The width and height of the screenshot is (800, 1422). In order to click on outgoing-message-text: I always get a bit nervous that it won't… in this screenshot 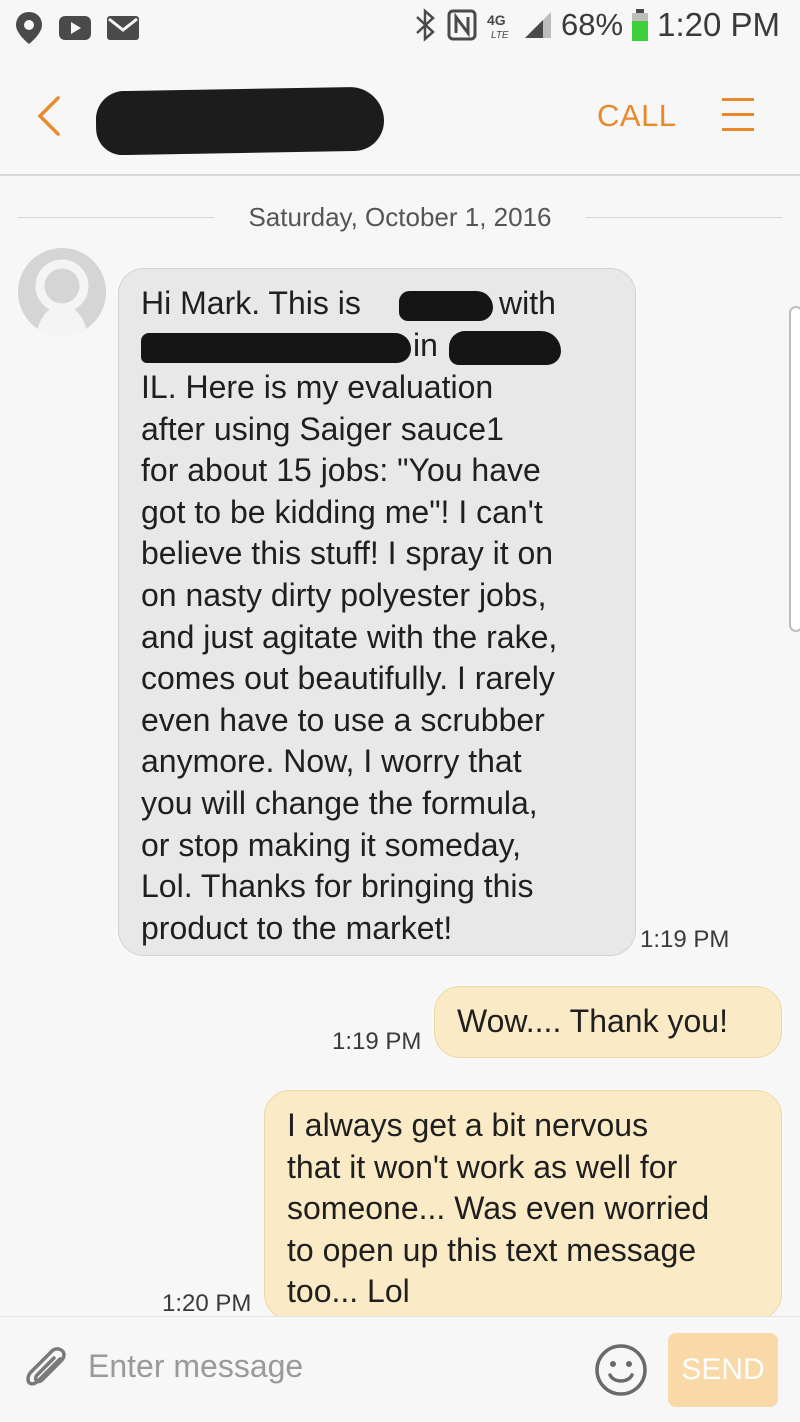, I will do `click(498, 1208)`.